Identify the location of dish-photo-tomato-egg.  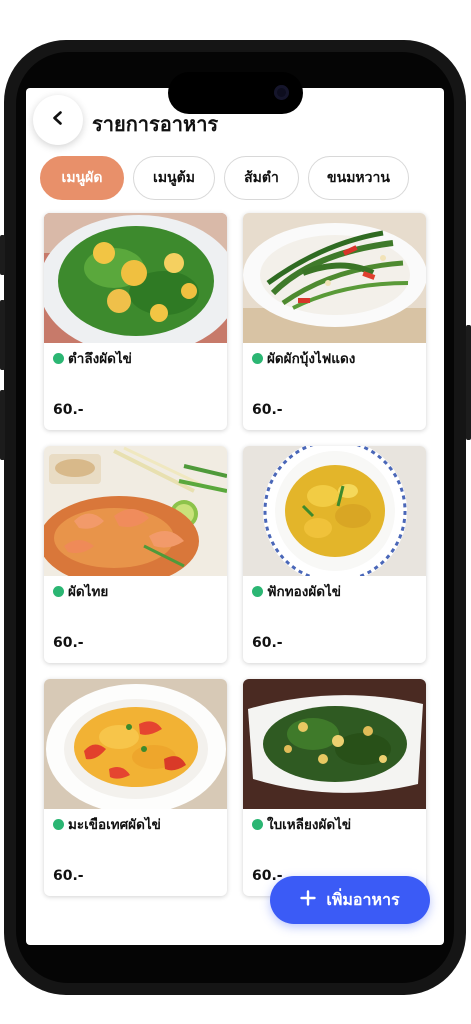
(135, 744).